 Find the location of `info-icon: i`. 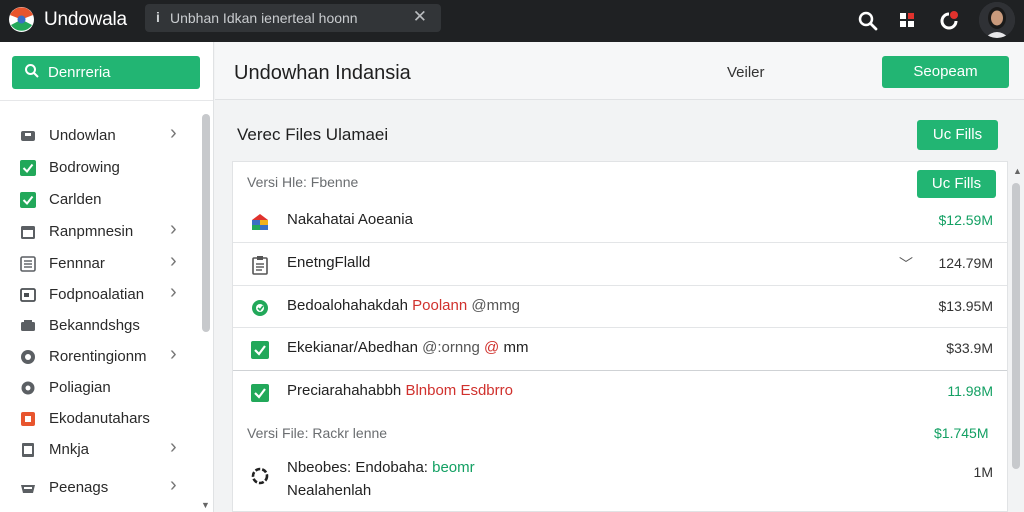

info-icon: i is located at coordinates (158, 17).